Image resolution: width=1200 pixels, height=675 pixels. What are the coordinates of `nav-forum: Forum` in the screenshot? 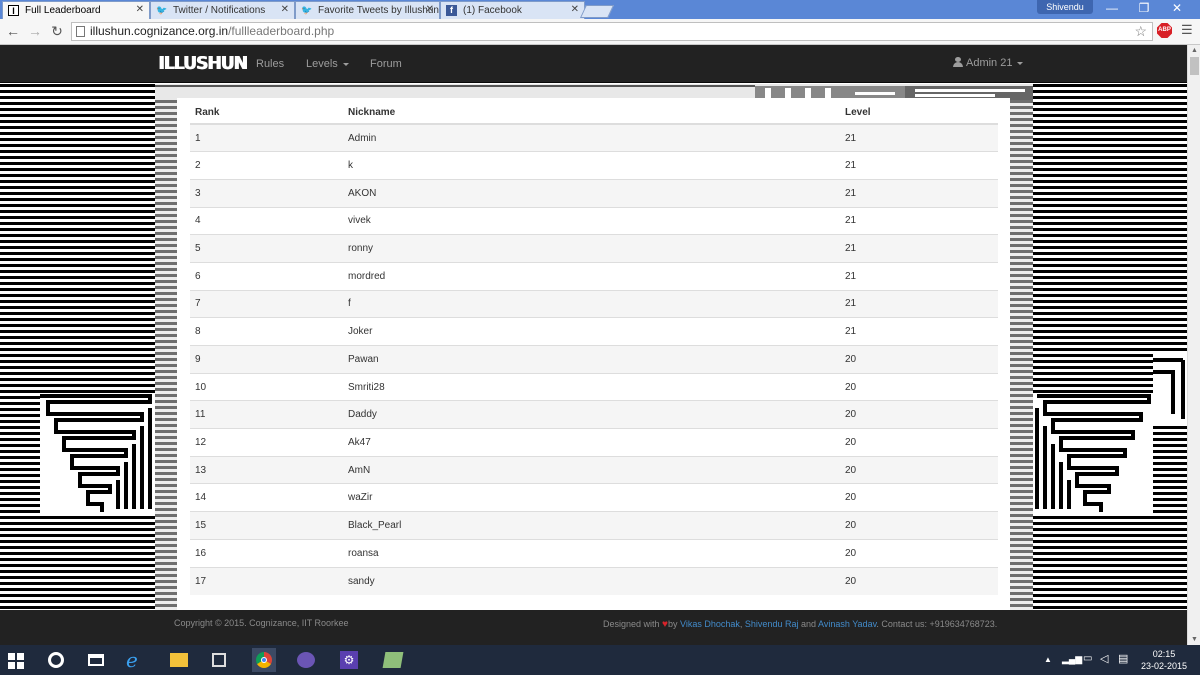 It's located at (386, 64).